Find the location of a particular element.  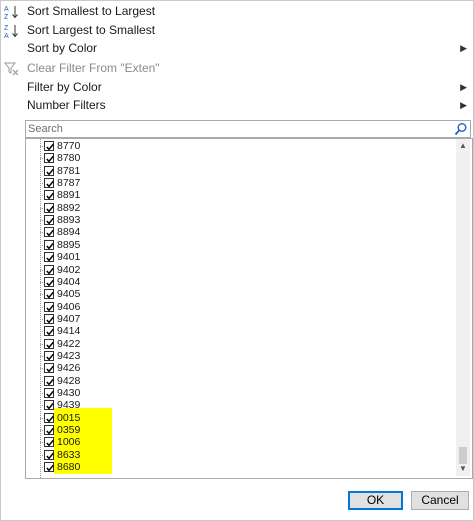

list-item: 9422 is located at coordinates (241, 344).